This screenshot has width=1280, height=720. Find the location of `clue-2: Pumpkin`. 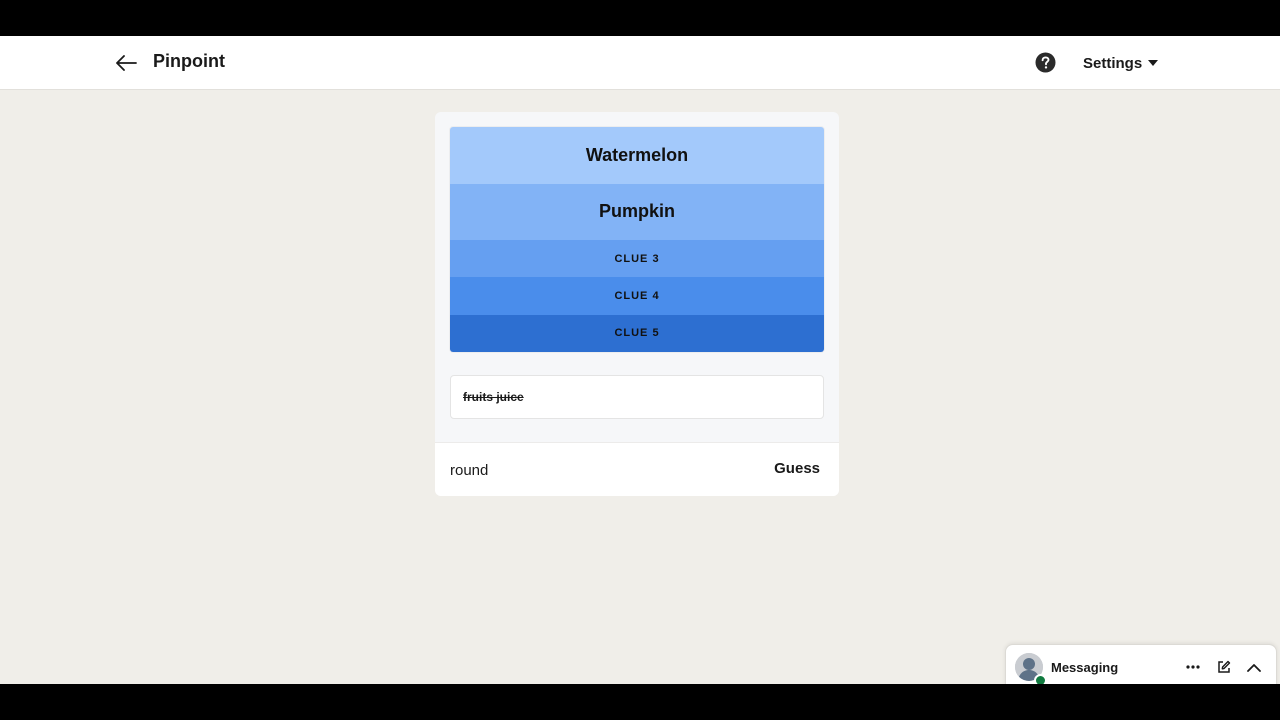

clue-2: Pumpkin is located at coordinates (637, 211).